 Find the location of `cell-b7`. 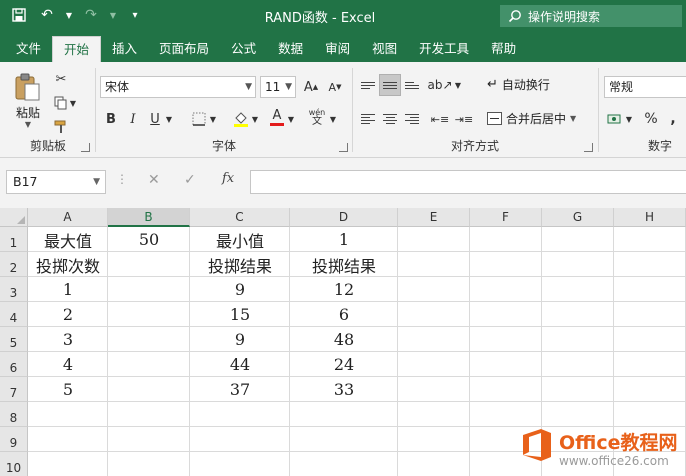

cell-b7 is located at coordinates (149, 389).